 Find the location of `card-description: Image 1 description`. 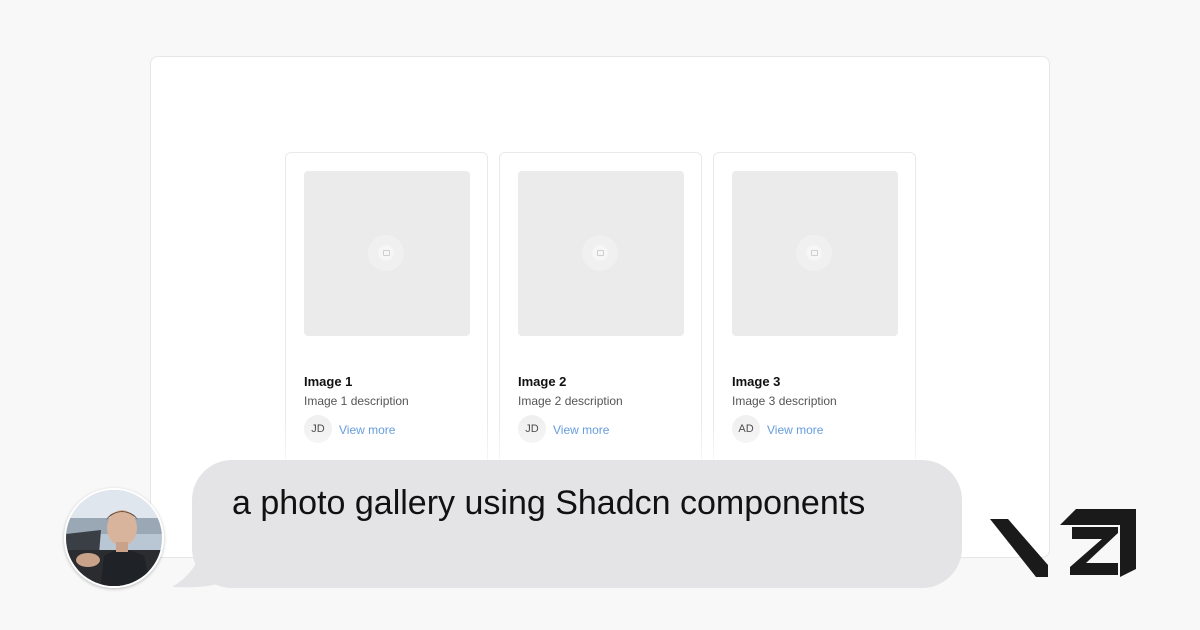

card-description: Image 1 description is located at coordinates (356, 401).